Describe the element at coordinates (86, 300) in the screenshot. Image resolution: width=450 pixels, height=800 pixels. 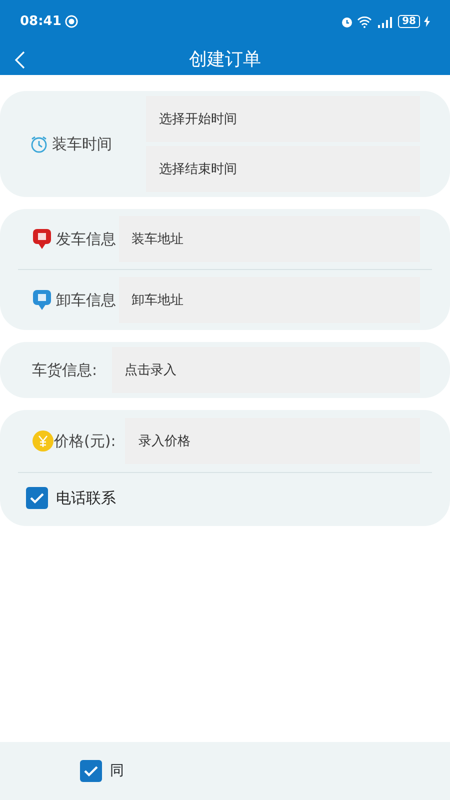
I see `field-label: 卸车信息` at that location.